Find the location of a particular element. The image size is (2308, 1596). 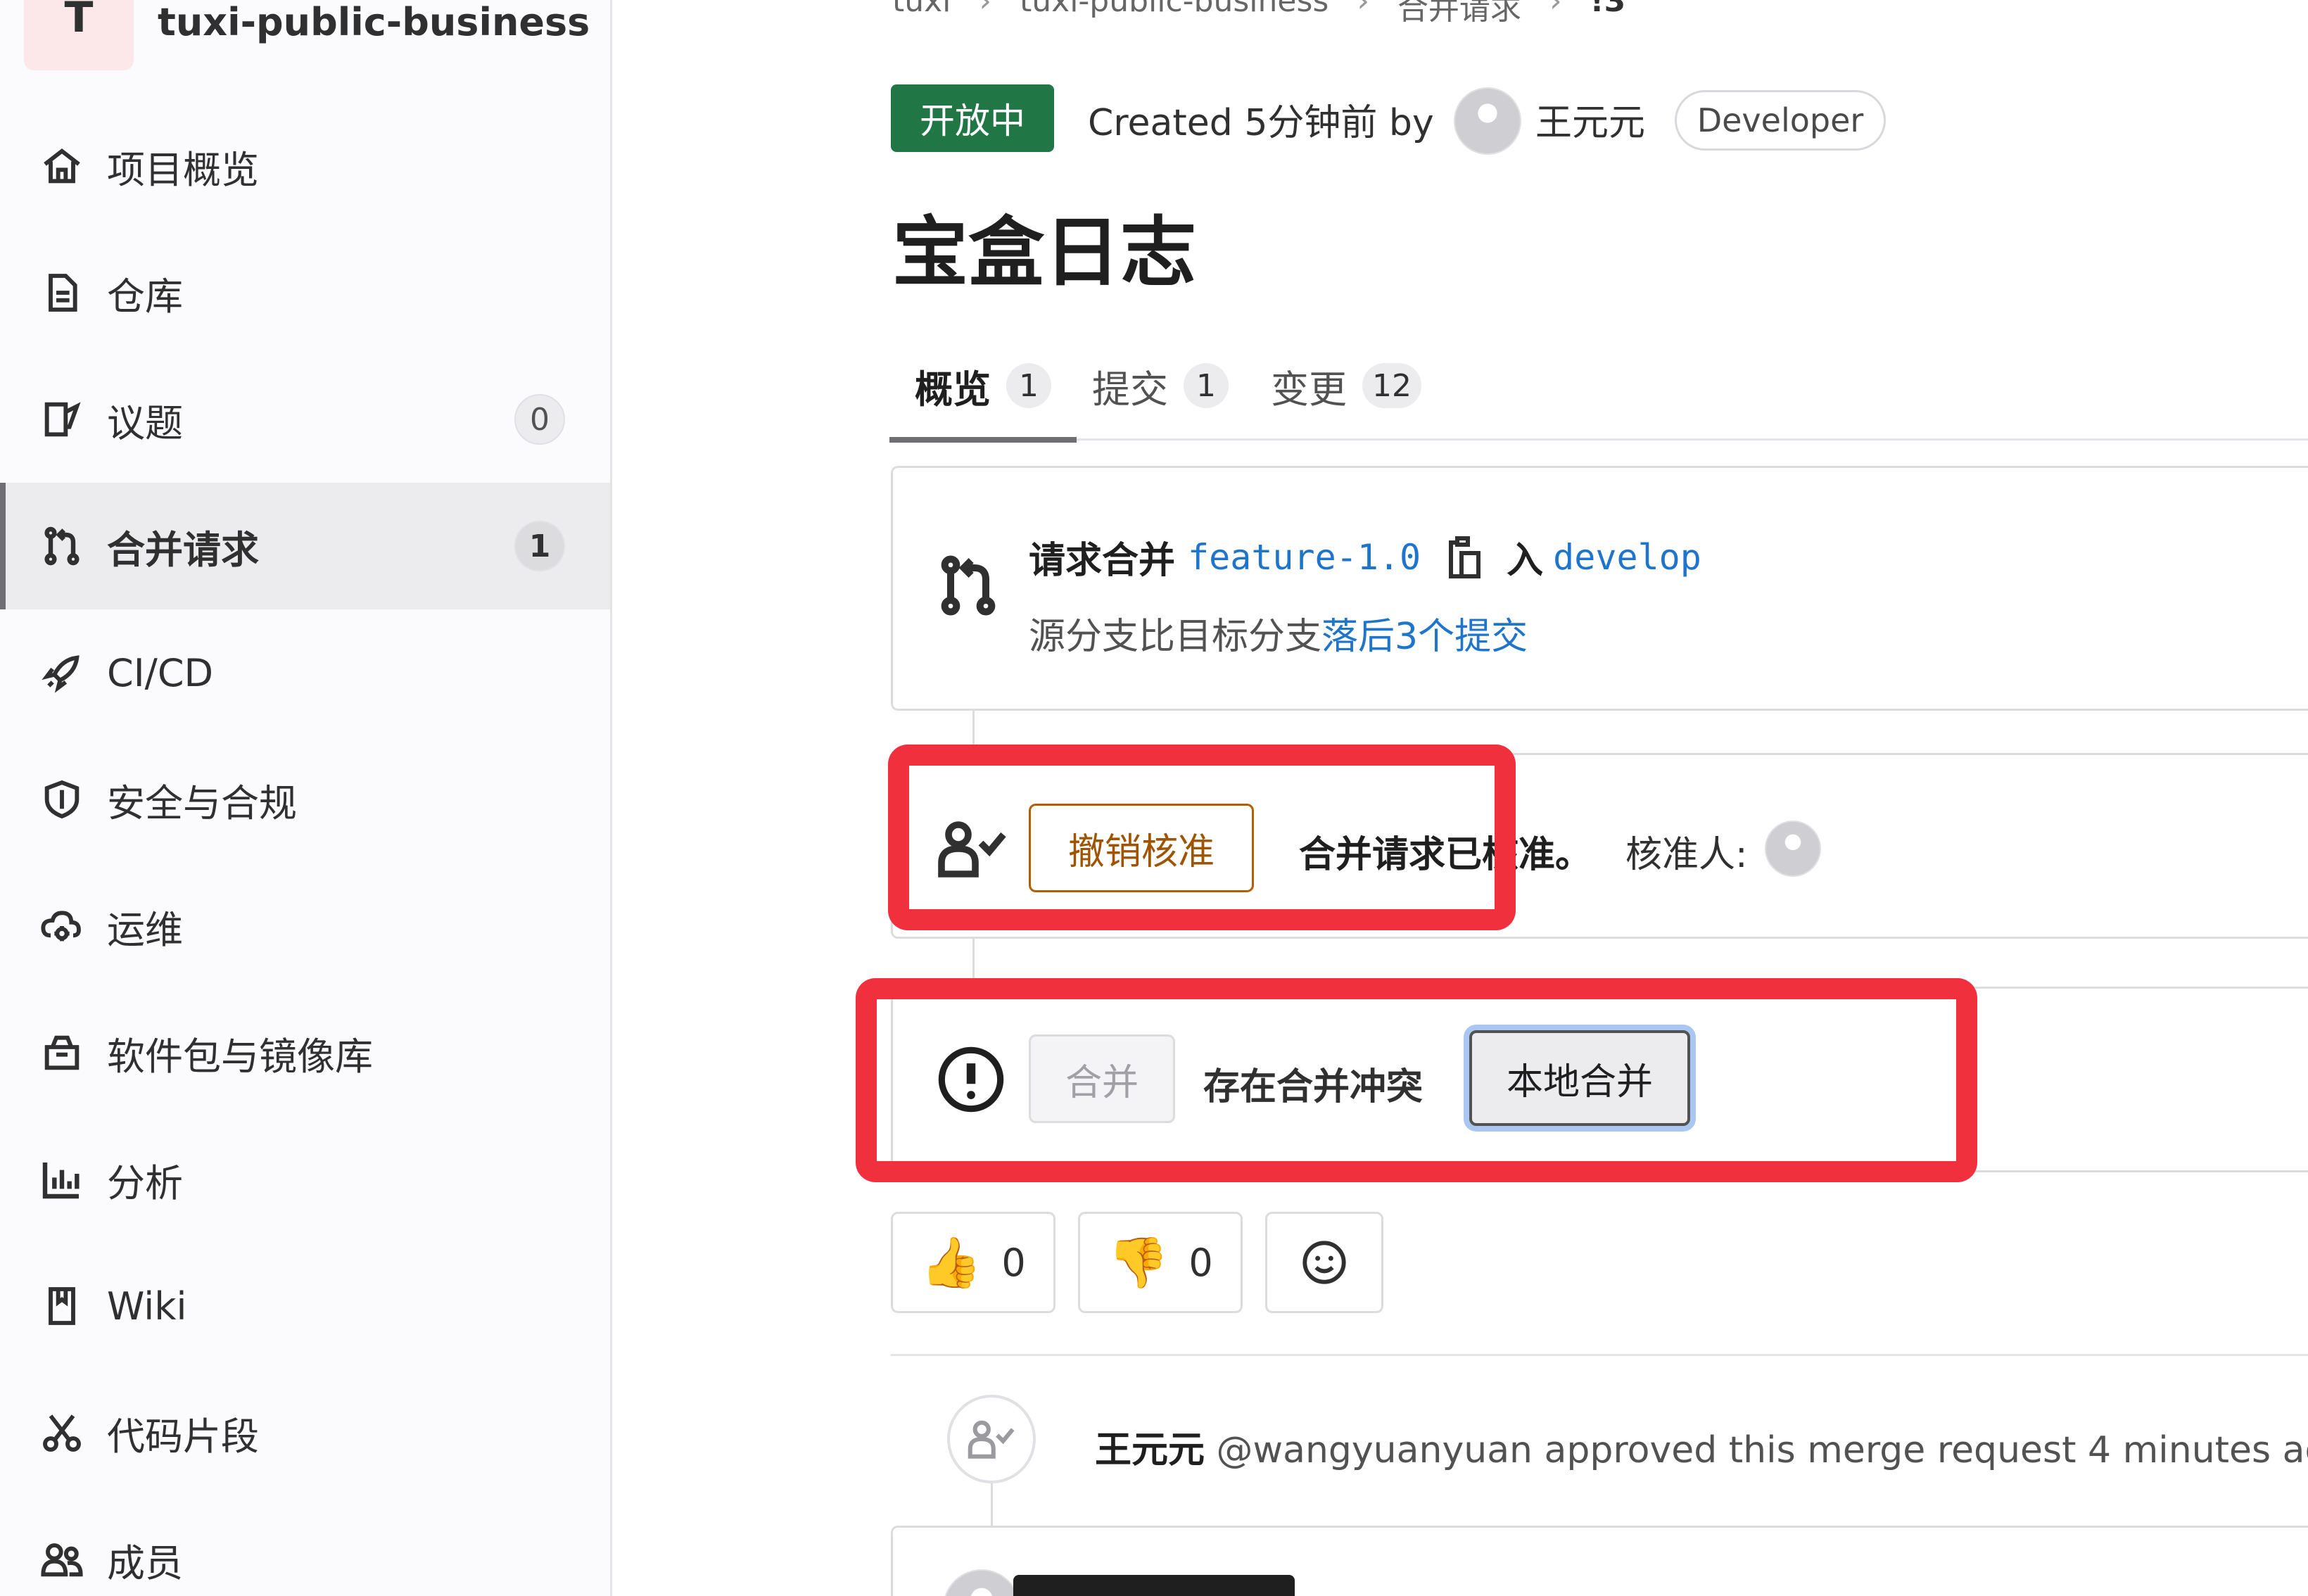

sidebar-item-label: 软件包与镜像库 is located at coordinates (240, 1056).